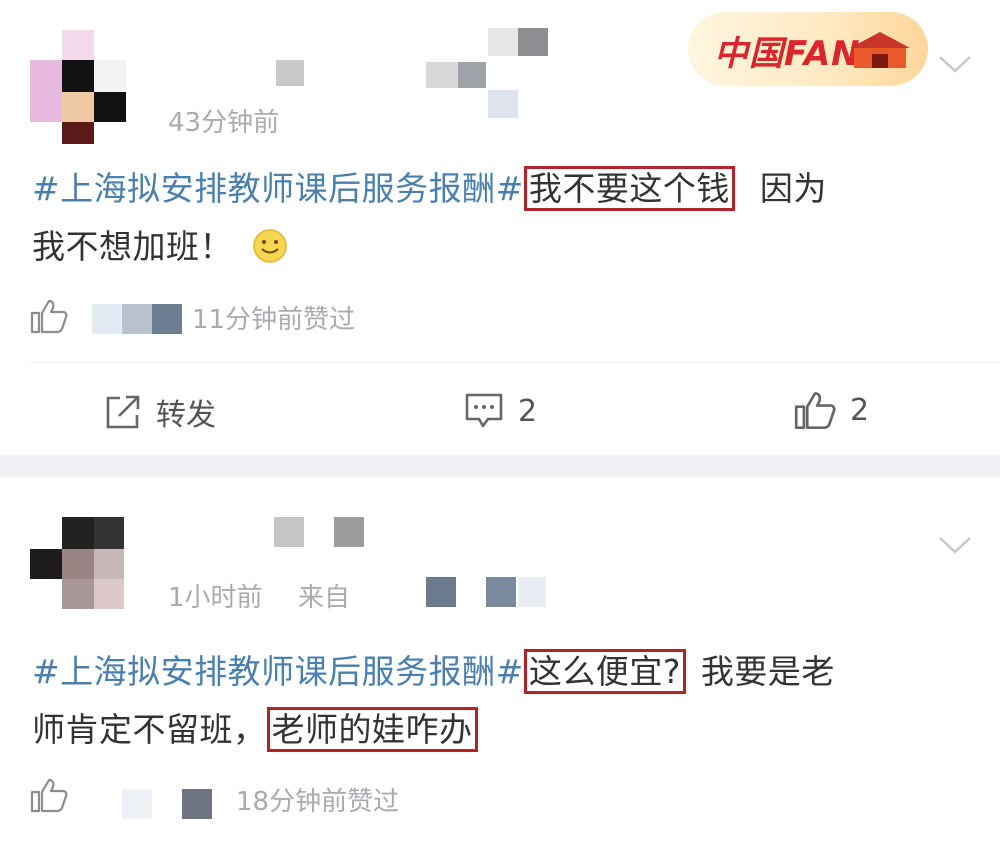 The width and height of the screenshot is (1000, 864). What do you see at coordinates (186, 415) in the screenshot?
I see `repost-label: 转发` at bounding box center [186, 415].